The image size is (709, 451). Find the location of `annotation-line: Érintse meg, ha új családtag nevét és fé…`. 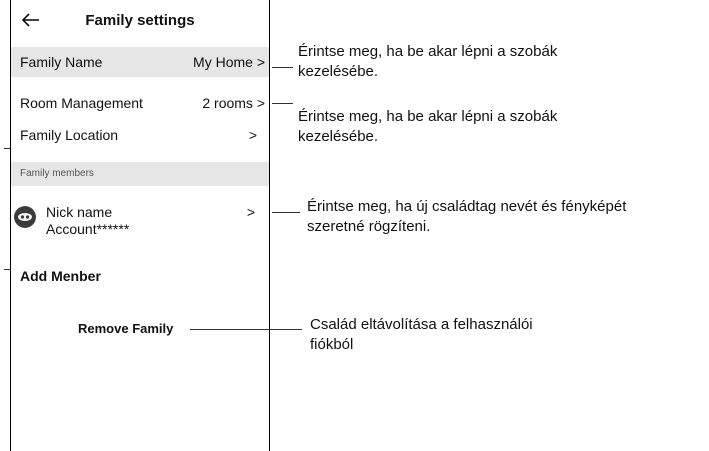

annotation-line: Érintse meg, ha új családtag nevét és fé… is located at coordinates (467, 206).